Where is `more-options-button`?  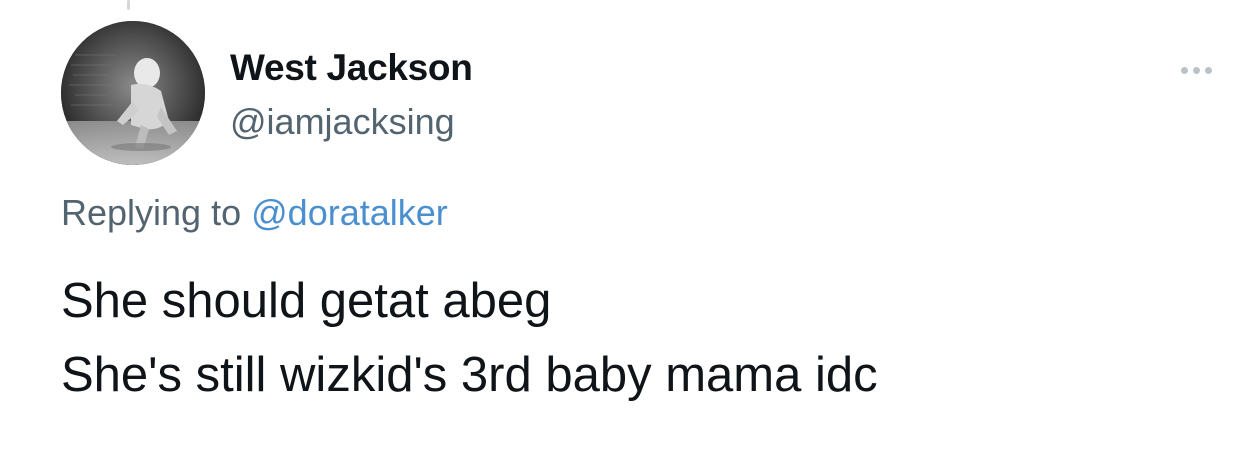 more-options-button is located at coordinates (1196, 70).